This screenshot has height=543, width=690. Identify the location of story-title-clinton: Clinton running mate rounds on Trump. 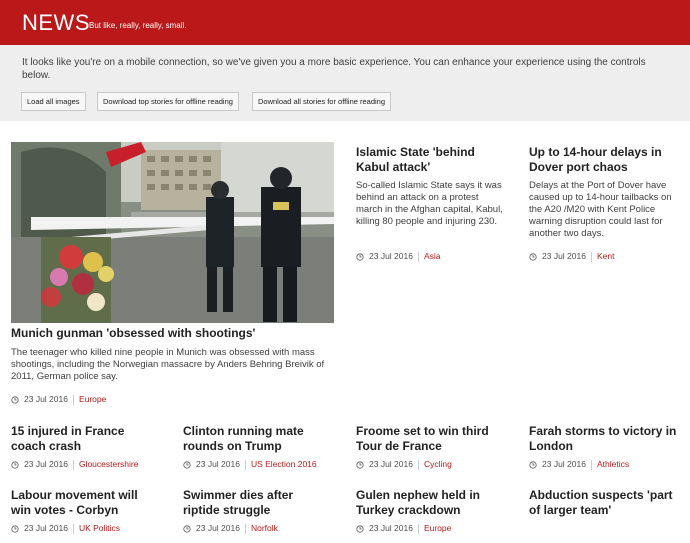
(258, 439).